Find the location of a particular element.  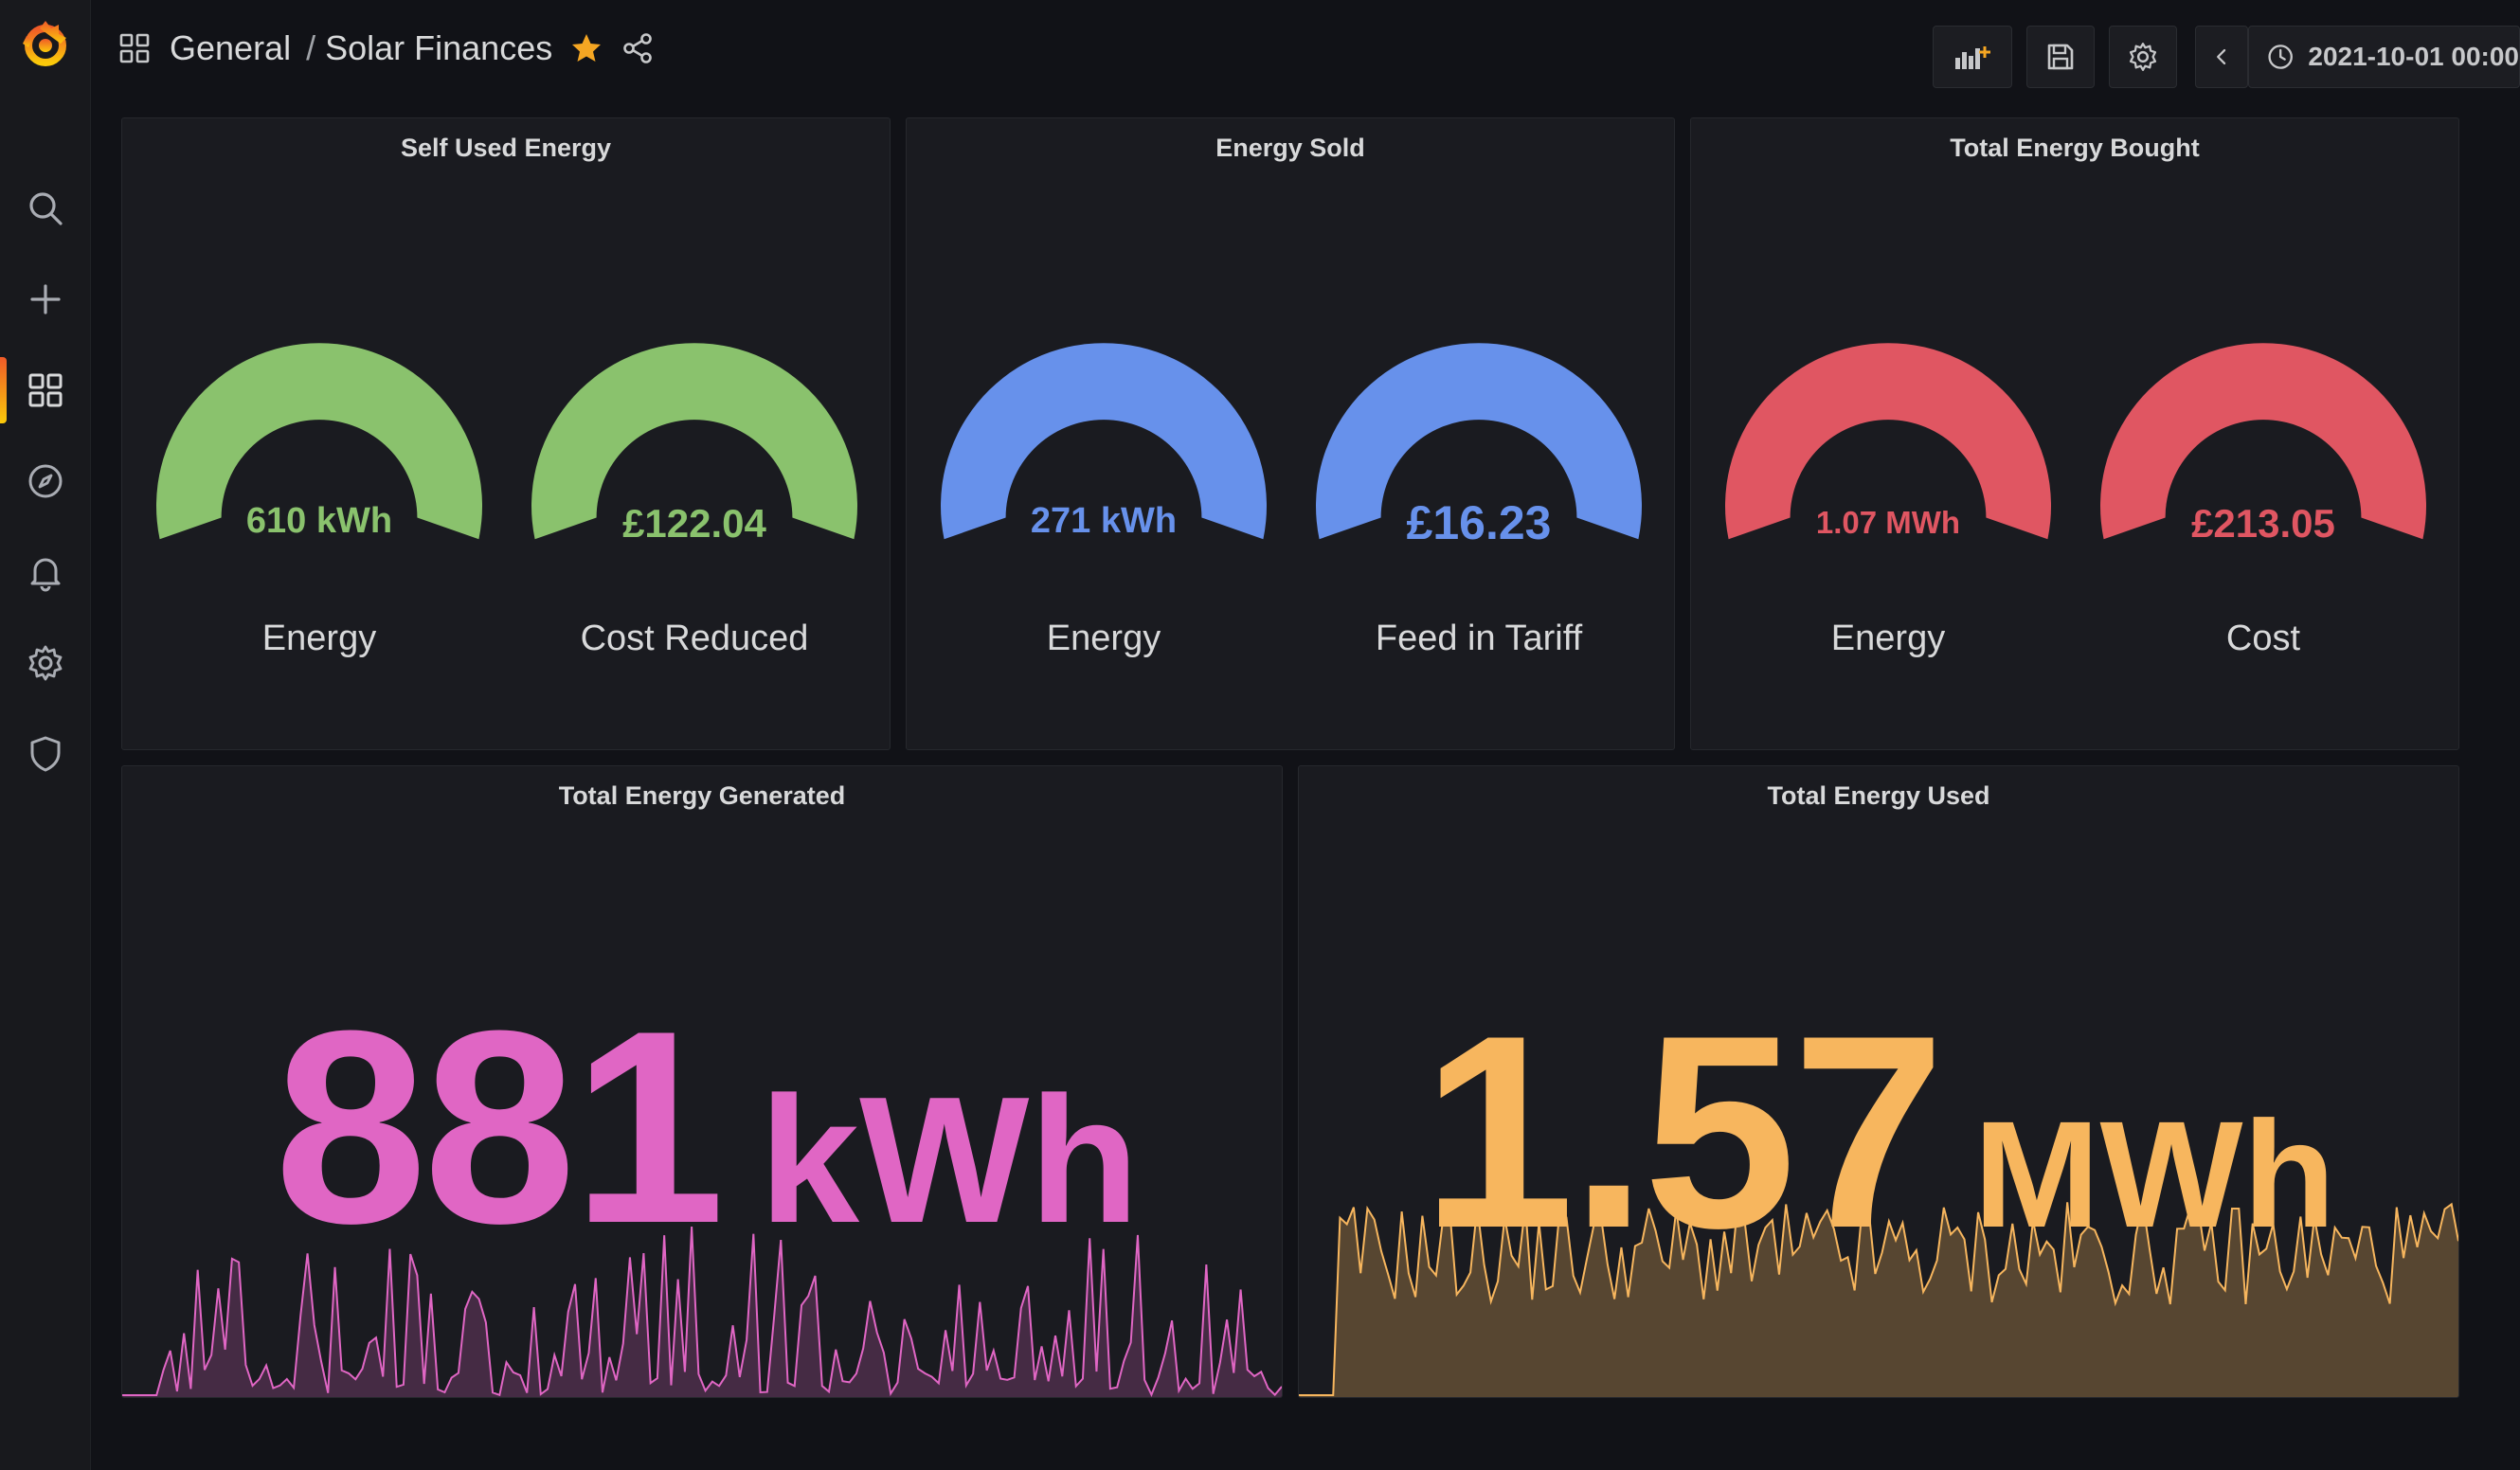

breadcrumb-folder: General is located at coordinates (230, 48).